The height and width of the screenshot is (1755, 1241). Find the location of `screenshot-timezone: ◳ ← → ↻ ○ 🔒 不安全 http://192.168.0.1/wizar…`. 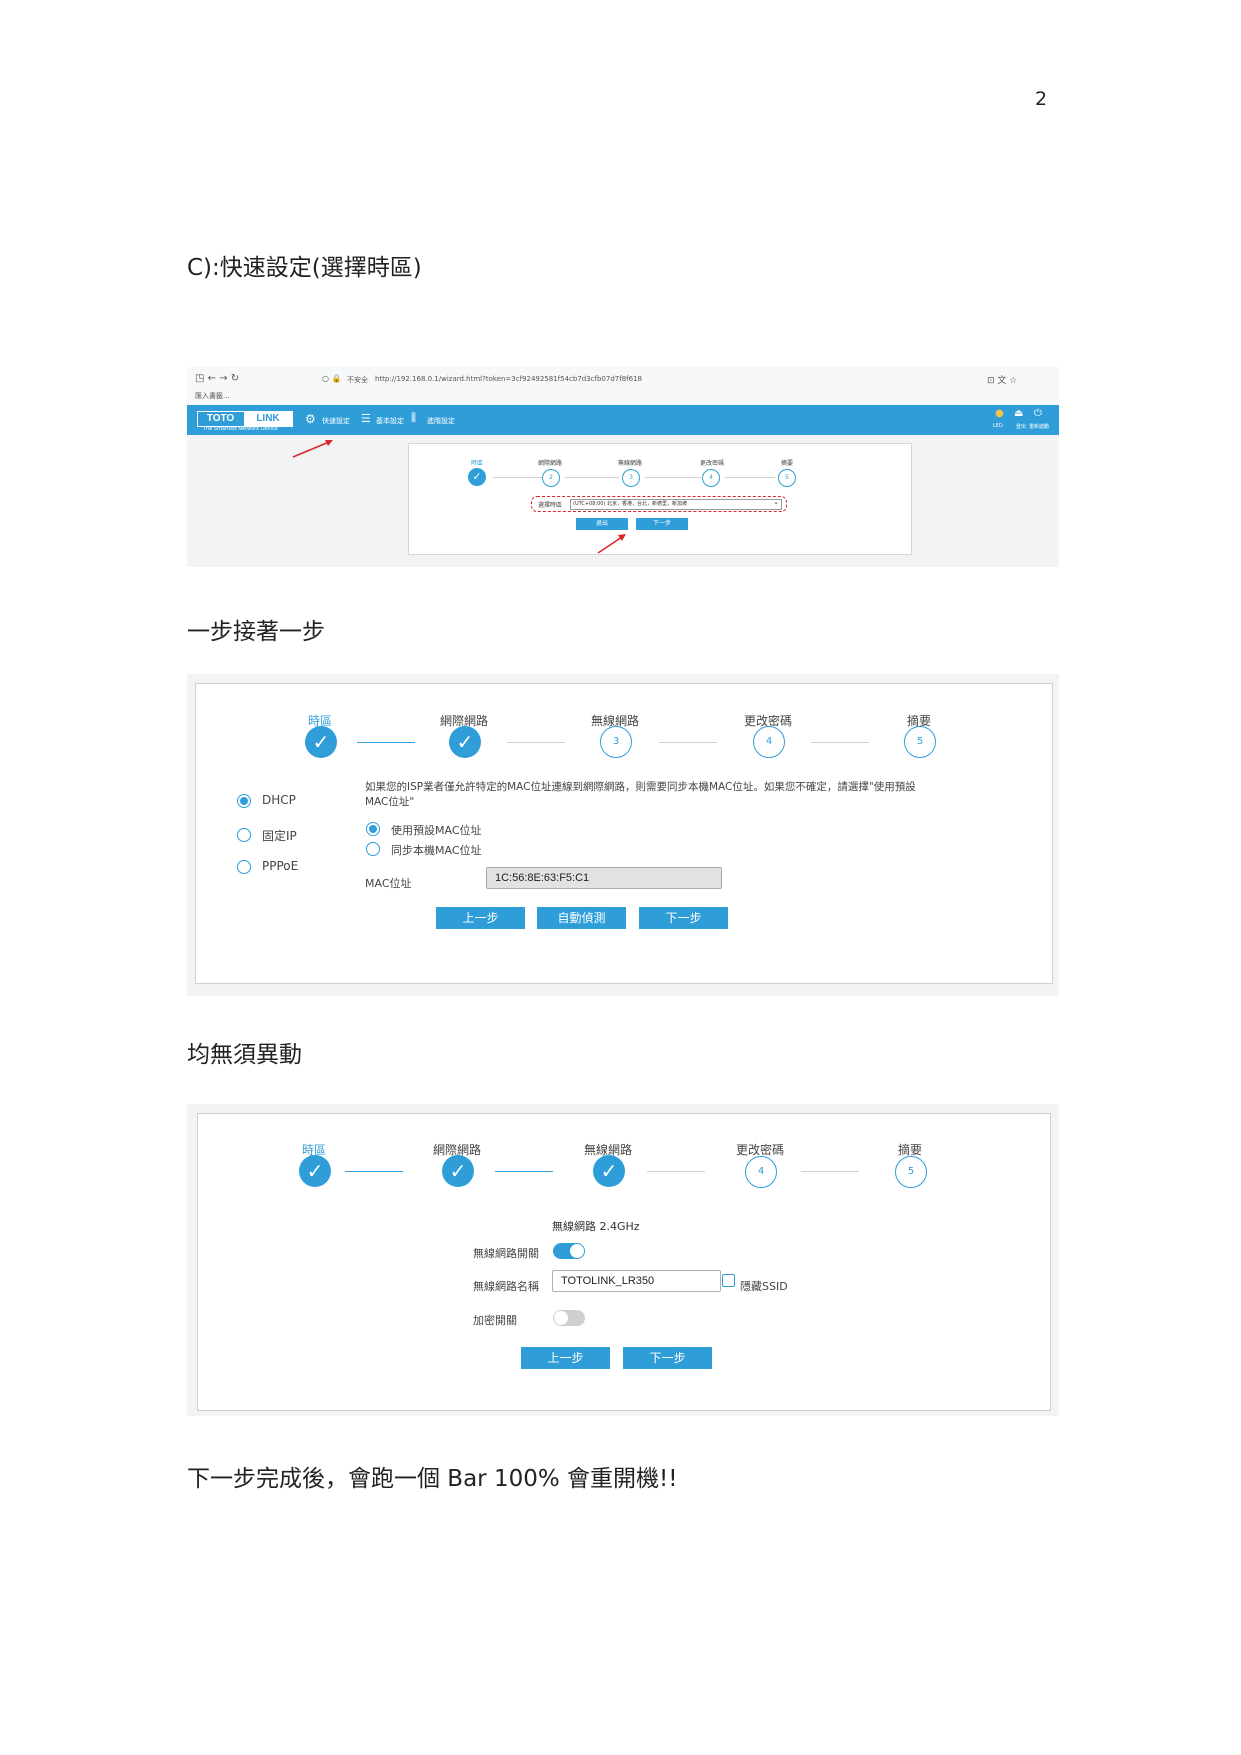

screenshot-timezone: ◳ ← → ↻ ○ 🔒 不安全 http://192.168.0.1/wizar… is located at coordinates (623, 467).